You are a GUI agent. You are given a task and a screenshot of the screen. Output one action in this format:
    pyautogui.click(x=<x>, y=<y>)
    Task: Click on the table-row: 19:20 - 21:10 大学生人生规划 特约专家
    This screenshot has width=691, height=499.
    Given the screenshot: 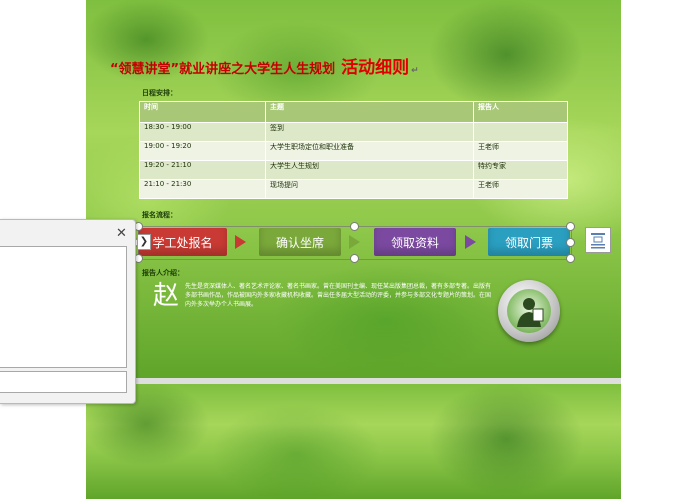 What is the action you would take?
    pyautogui.click(x=353, y=170)
    